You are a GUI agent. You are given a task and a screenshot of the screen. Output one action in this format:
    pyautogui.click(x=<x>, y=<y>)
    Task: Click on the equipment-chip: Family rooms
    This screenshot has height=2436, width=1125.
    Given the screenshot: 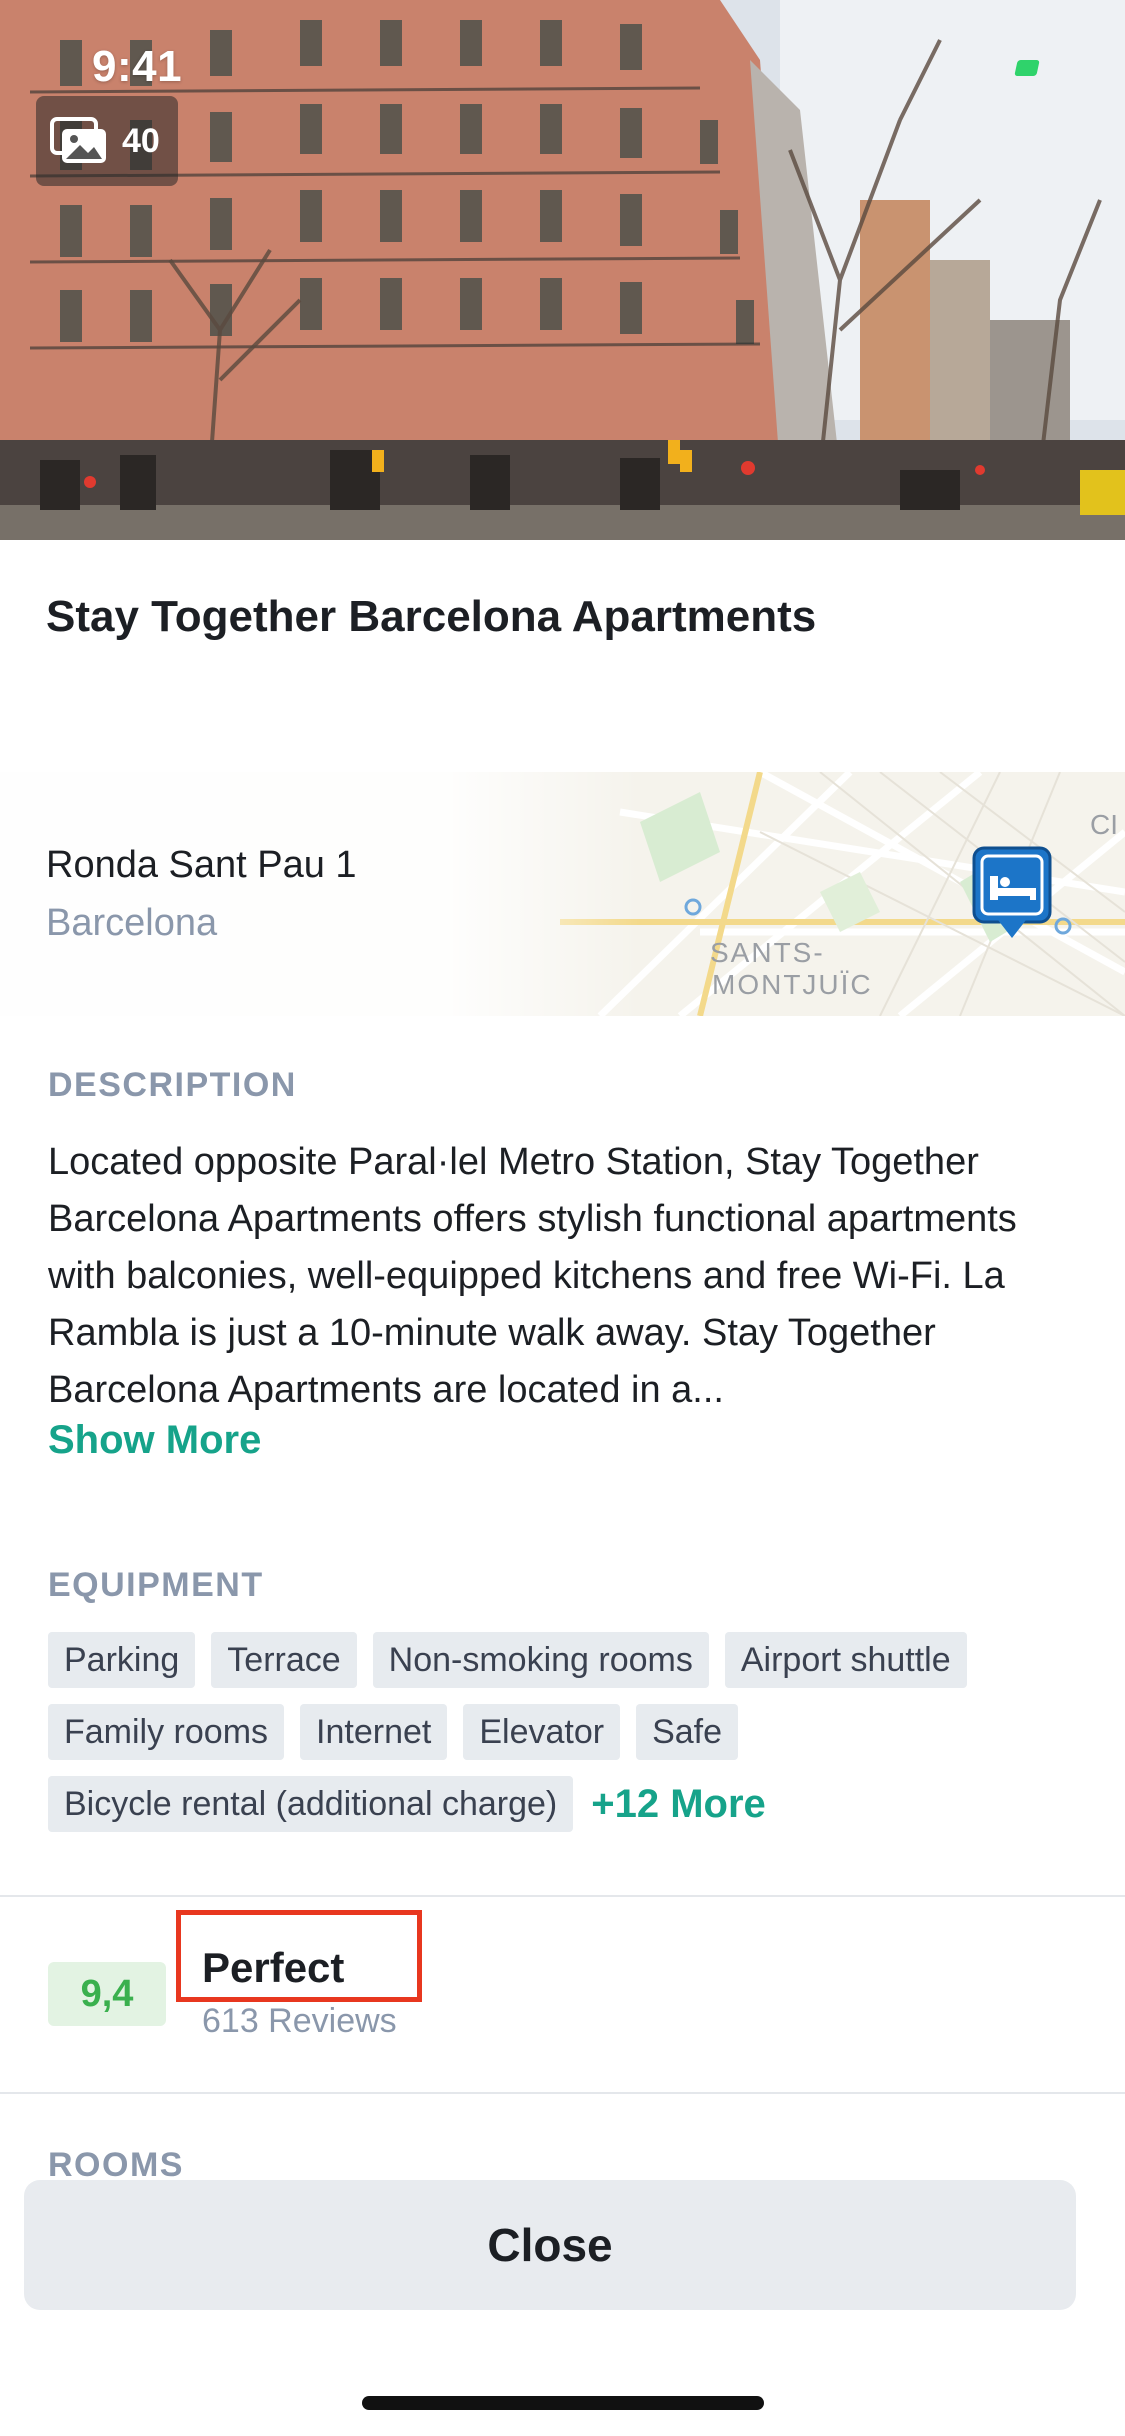 What is the action you would take?
    pyautogui.click(x=166, y=1732)
    